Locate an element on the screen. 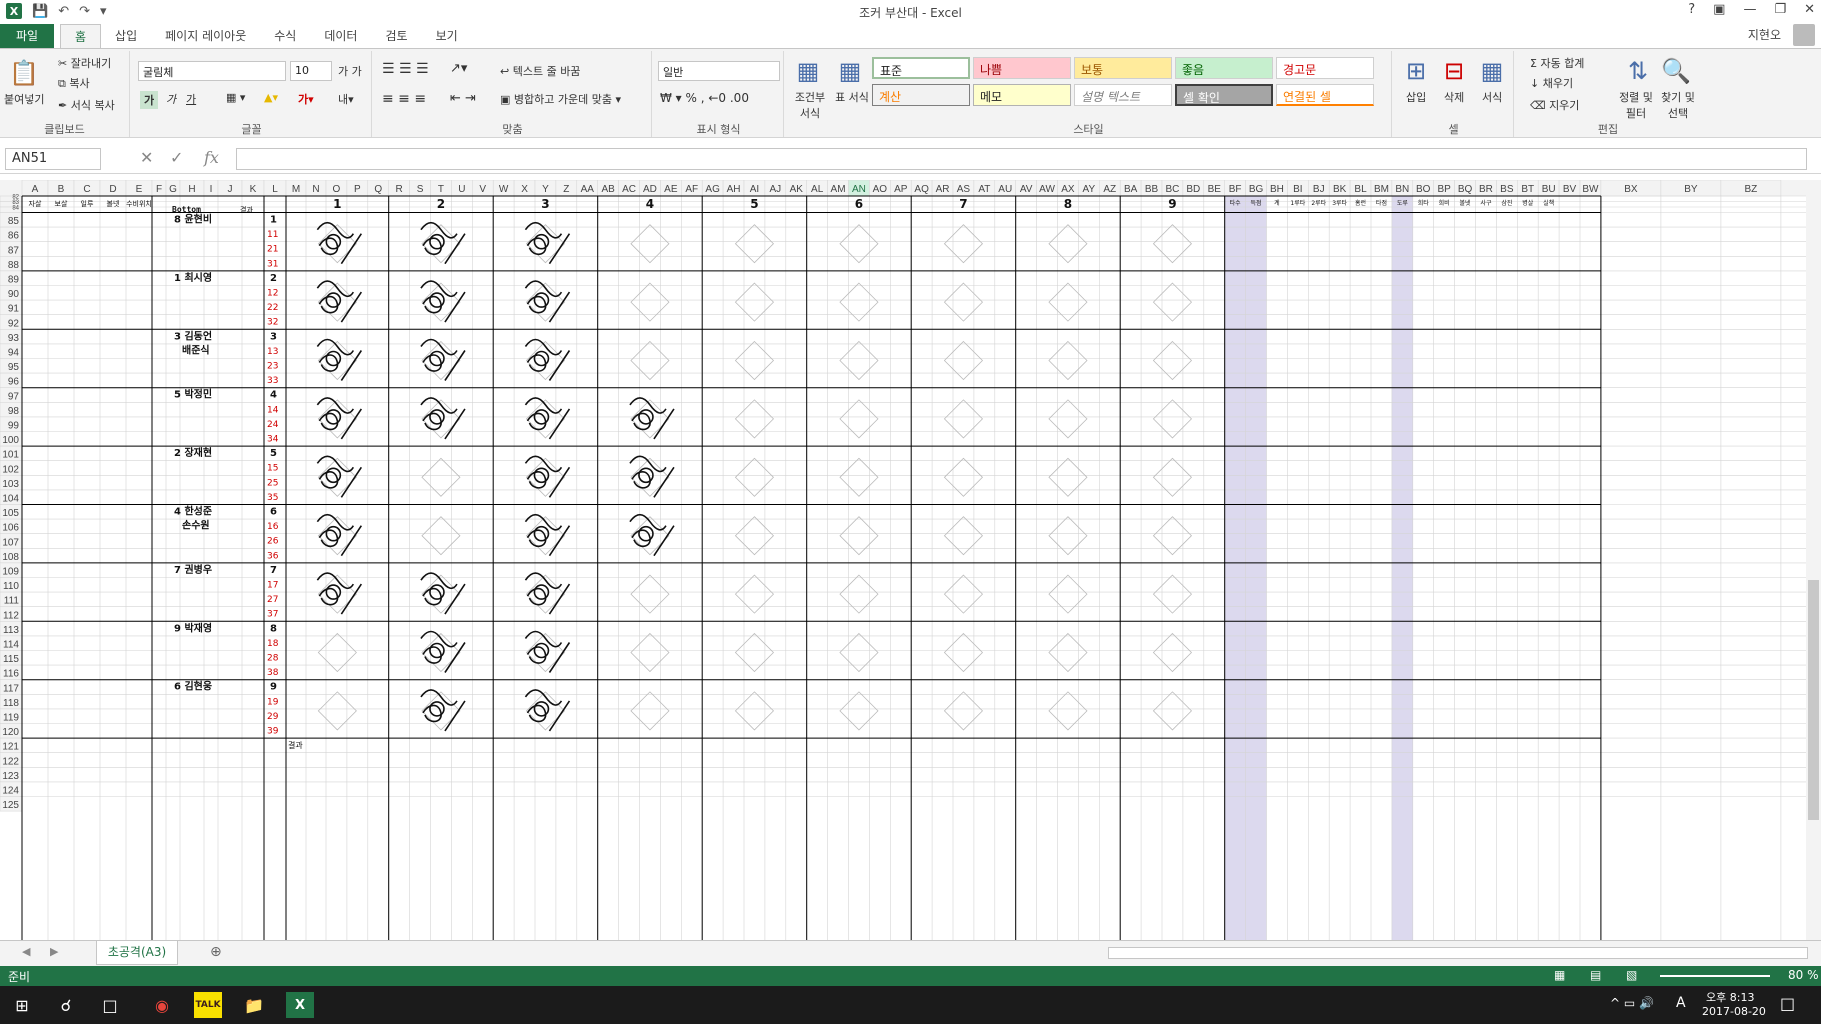  insert-function-icon: fx is located at coordinates (211, 157).